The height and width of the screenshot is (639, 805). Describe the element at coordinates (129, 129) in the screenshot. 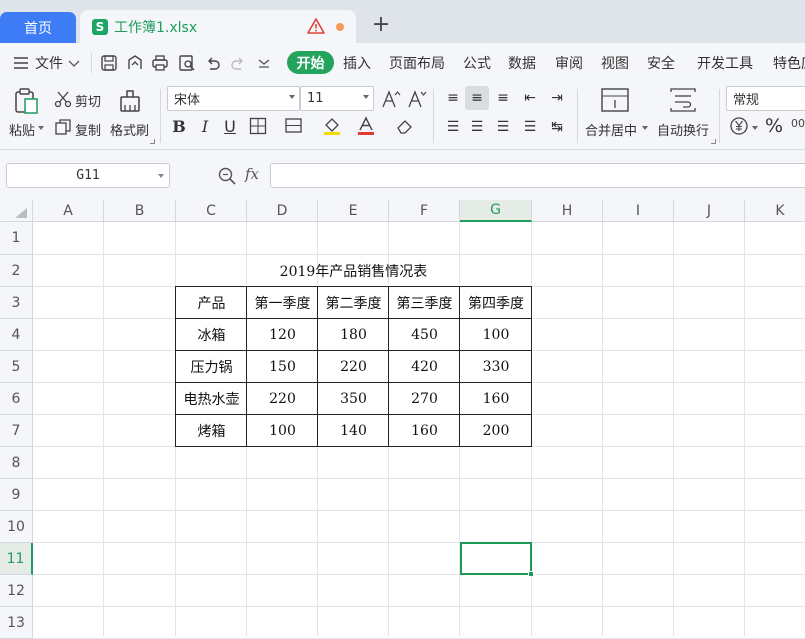

I see `format-painter-button: 格式刷` at that location.